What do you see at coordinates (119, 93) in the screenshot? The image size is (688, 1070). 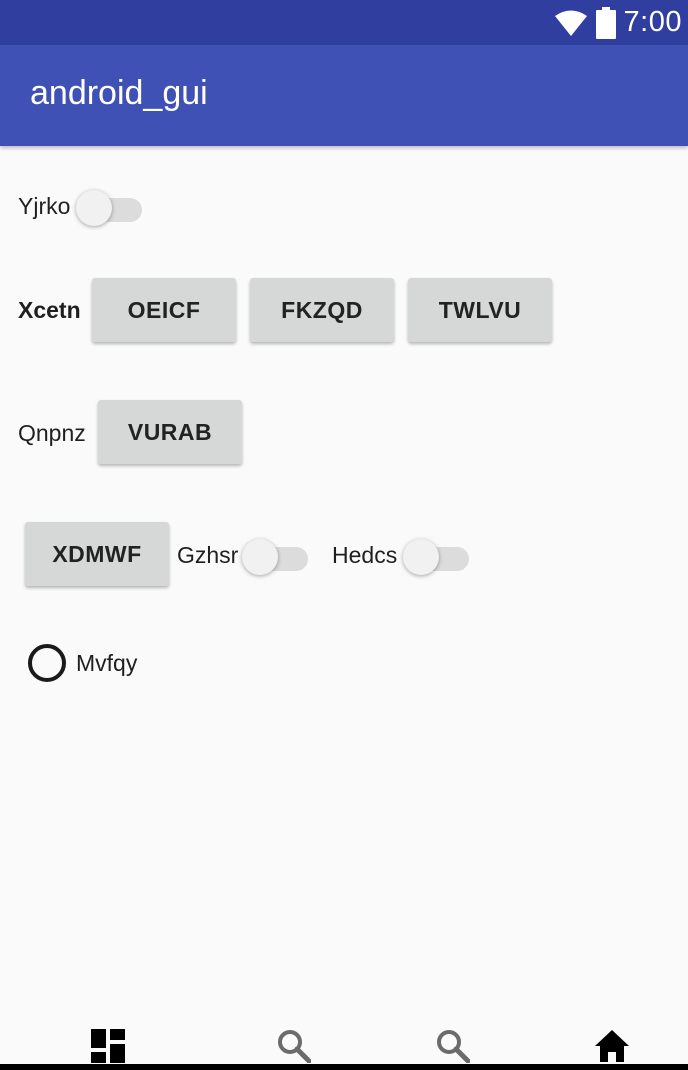 I see `app-title: android_gui` at bounding box center [119, 93].